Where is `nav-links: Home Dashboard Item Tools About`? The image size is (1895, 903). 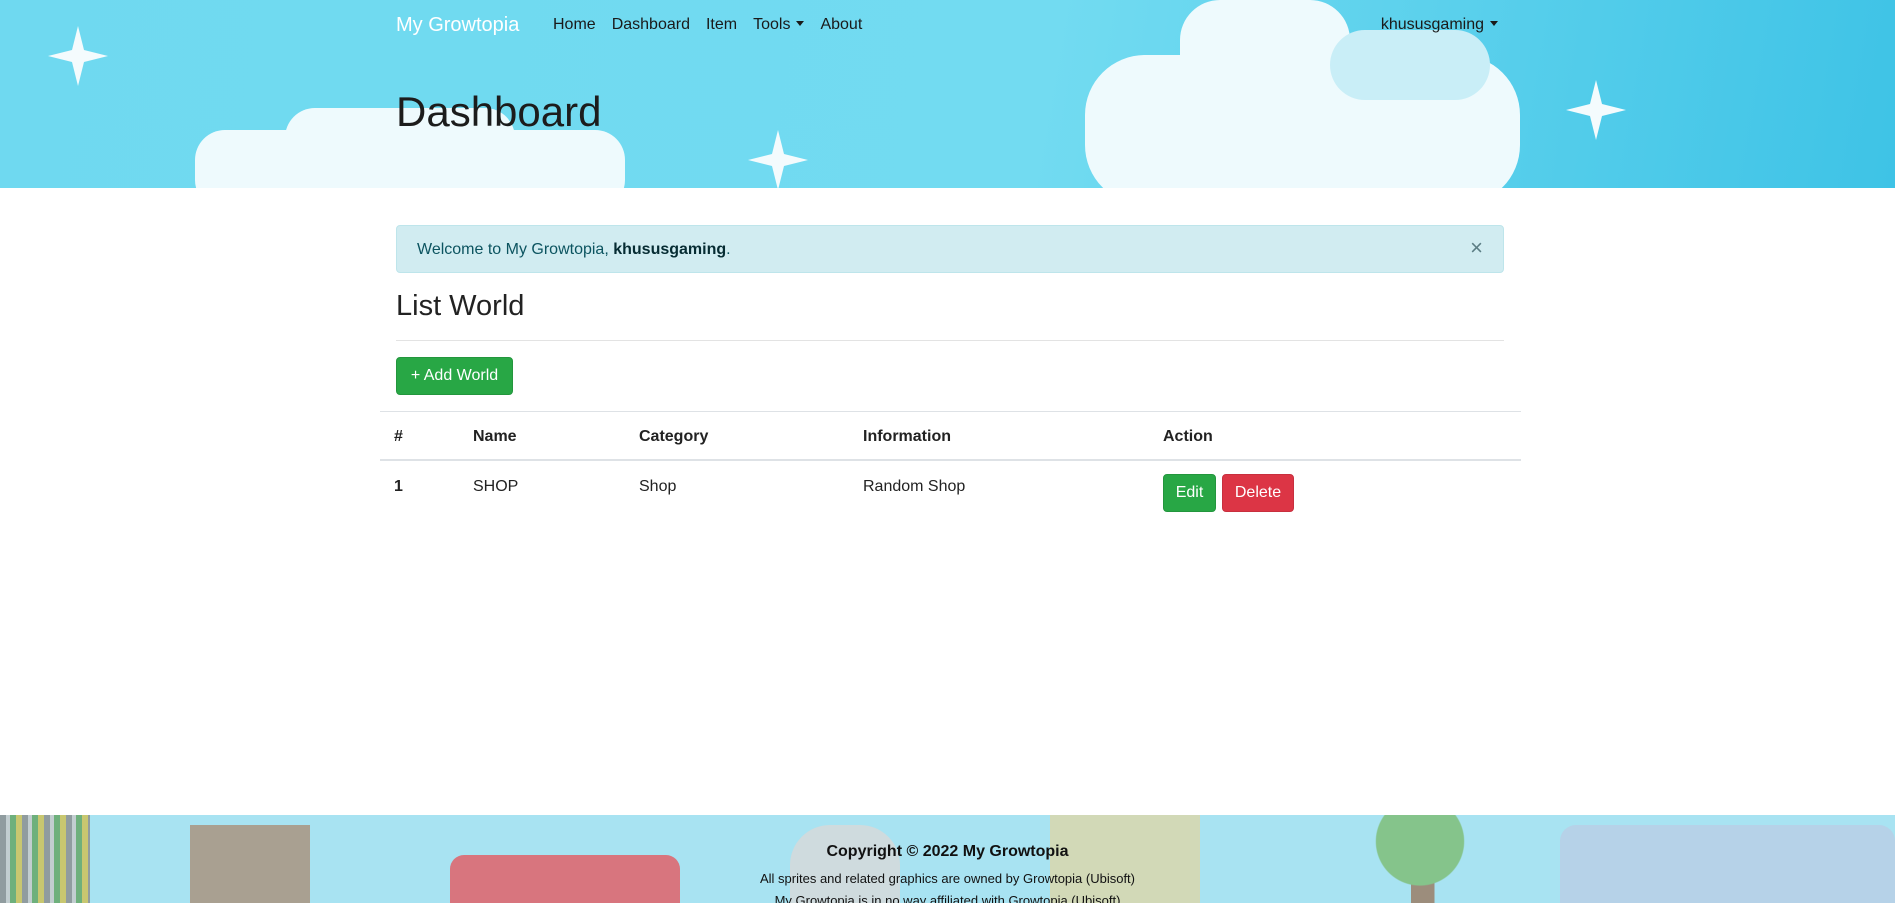
nav-links: Home Dashboard Item Tools About is located at coordinates (707, 25).